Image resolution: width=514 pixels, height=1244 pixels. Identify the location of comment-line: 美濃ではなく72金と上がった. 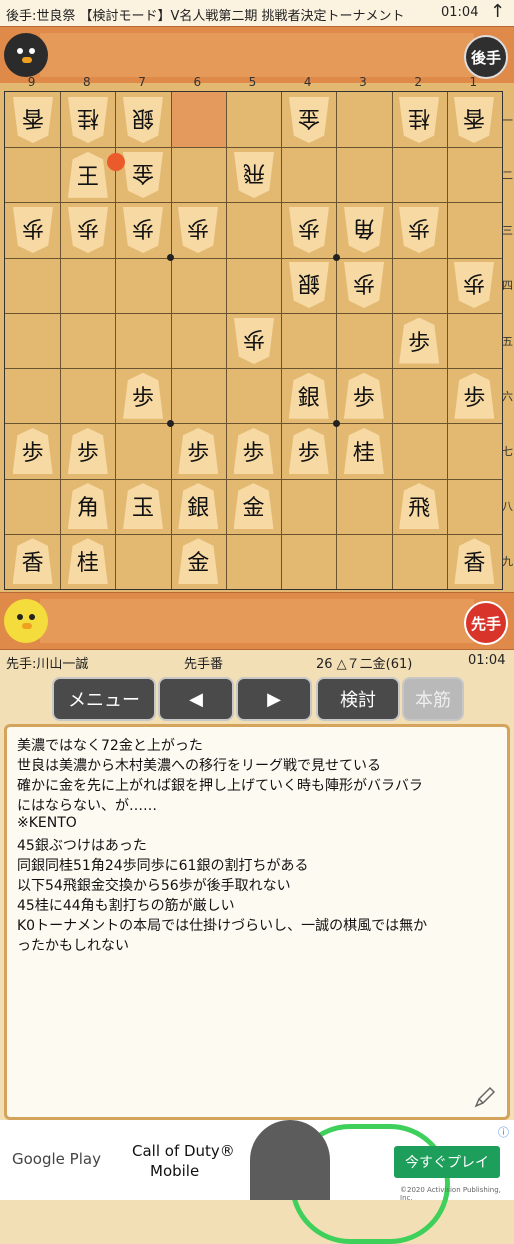
(110, 746).